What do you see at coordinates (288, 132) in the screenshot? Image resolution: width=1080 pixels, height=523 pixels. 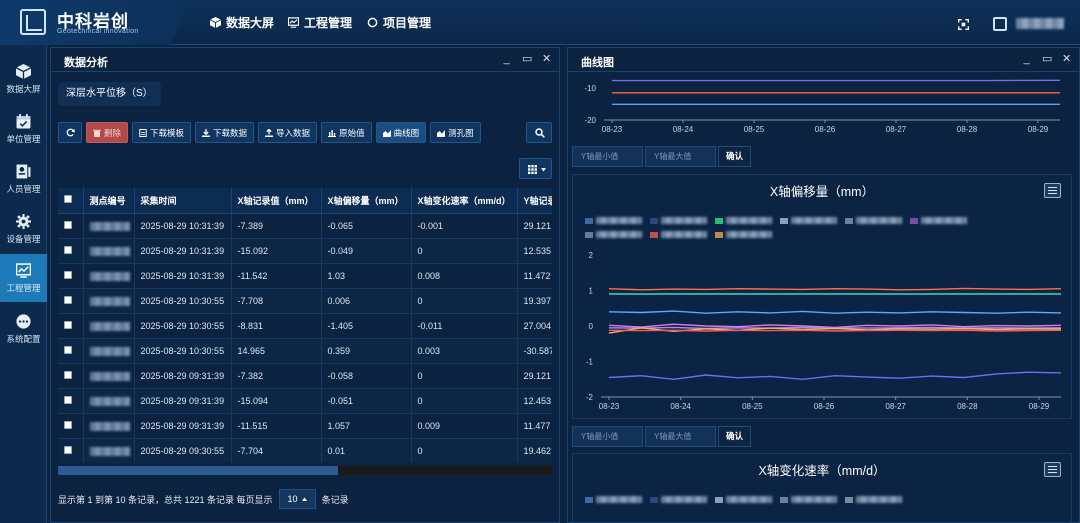 I see `import-data-button: 导入数据` at bounding box center [288, 132].